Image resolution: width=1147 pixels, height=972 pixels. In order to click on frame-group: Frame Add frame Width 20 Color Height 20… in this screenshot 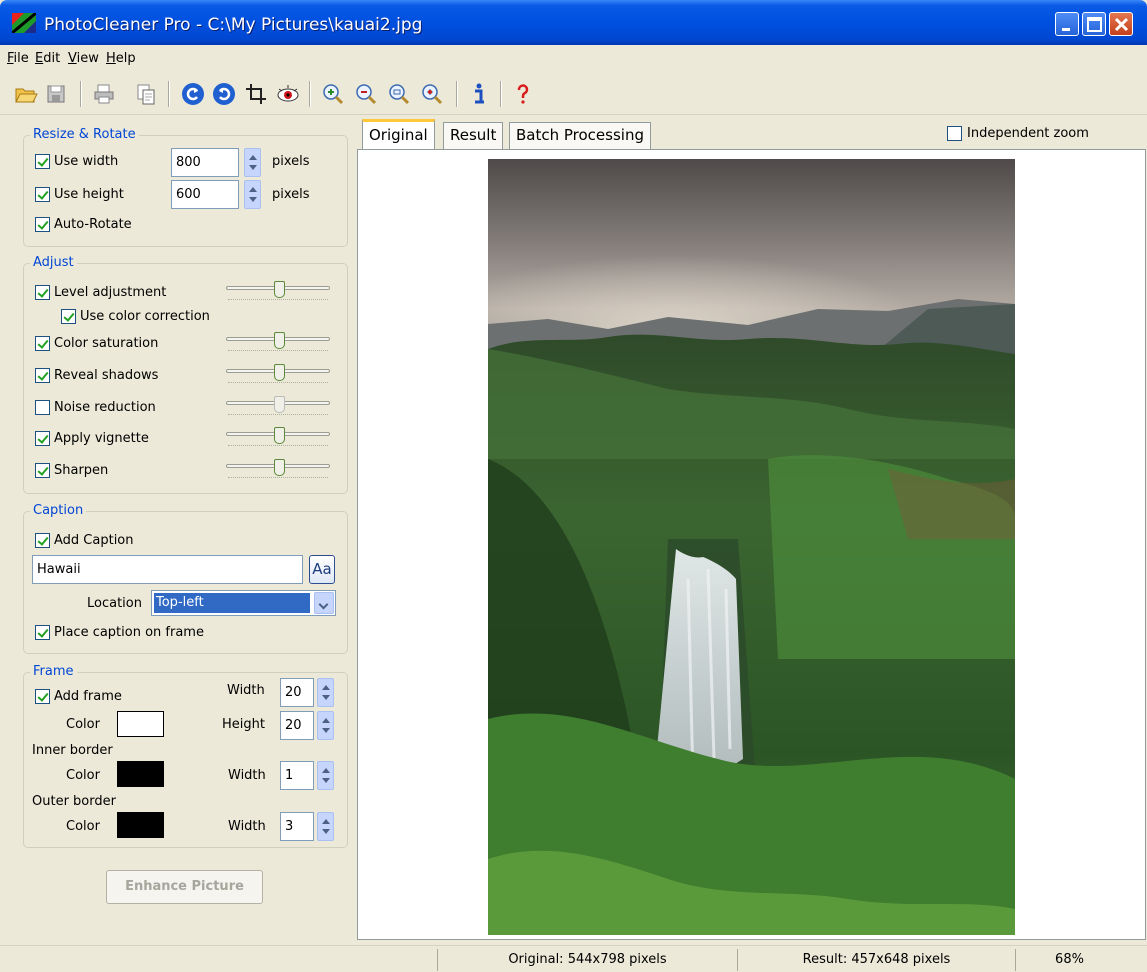, I will do `click(185, 756)`.